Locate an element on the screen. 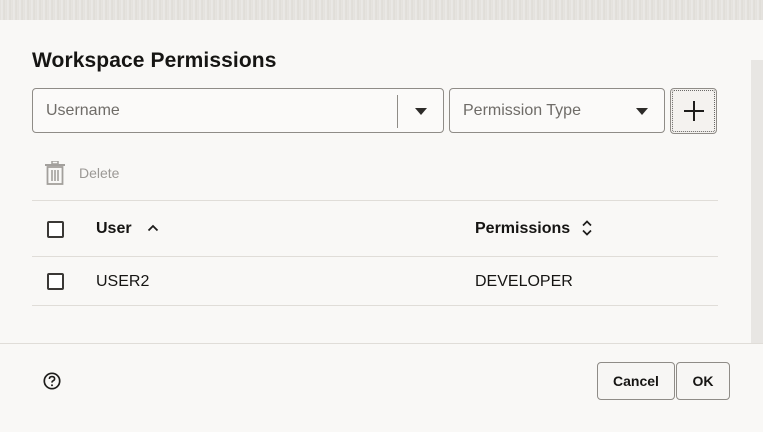 The width and height of the screenshot is (763, 432). table-top-divider is located at coordinates (375, 200).